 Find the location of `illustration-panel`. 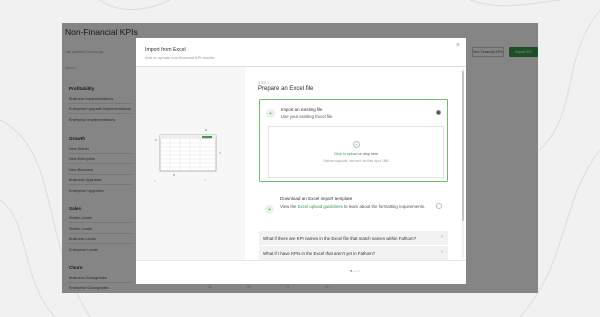

illustration-panel is located at coordinates (190, 163).